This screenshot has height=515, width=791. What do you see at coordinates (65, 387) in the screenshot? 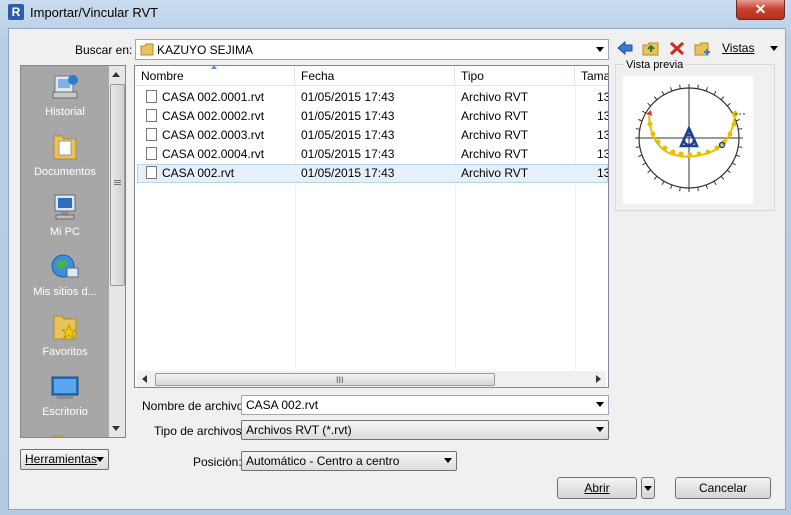
I see `desktop-icon` at bounding box center [65, 387].